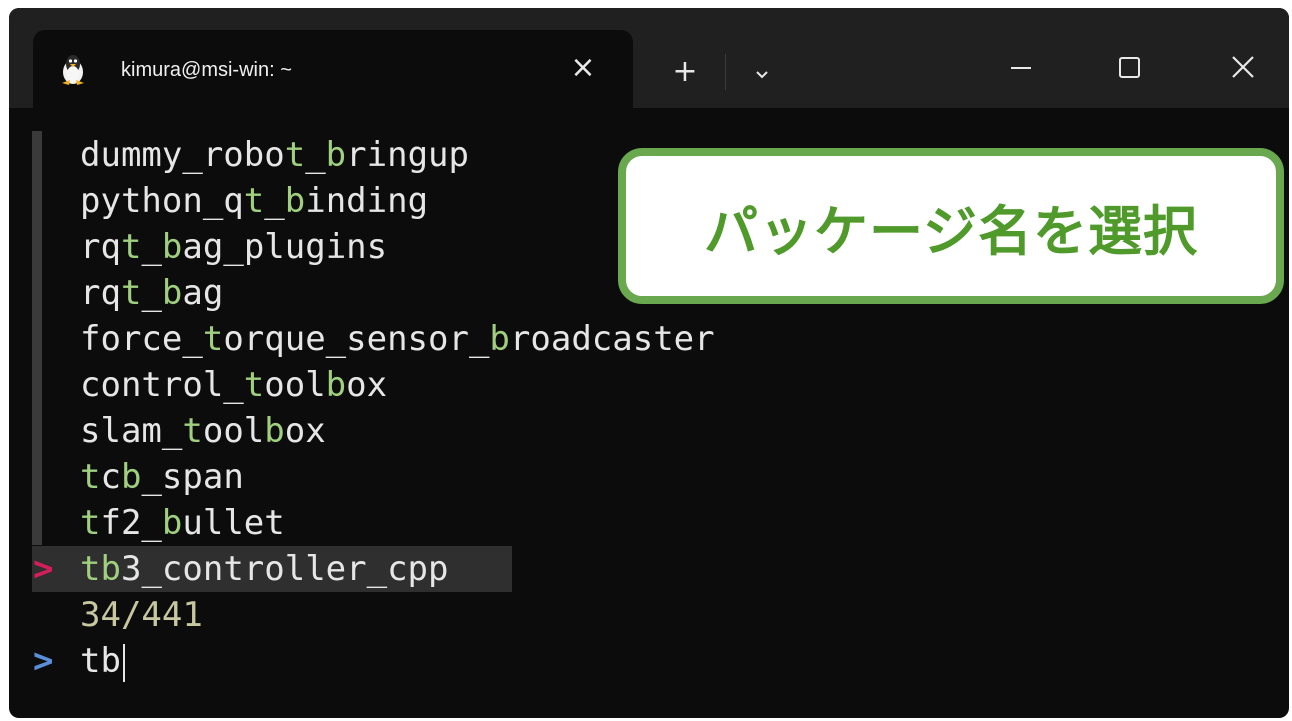  What do you see at coordinates (333, 69) in the screenshot?
I see `tab-active: kimura@msi-win: ~ ×` at bounding box center [333, 69].